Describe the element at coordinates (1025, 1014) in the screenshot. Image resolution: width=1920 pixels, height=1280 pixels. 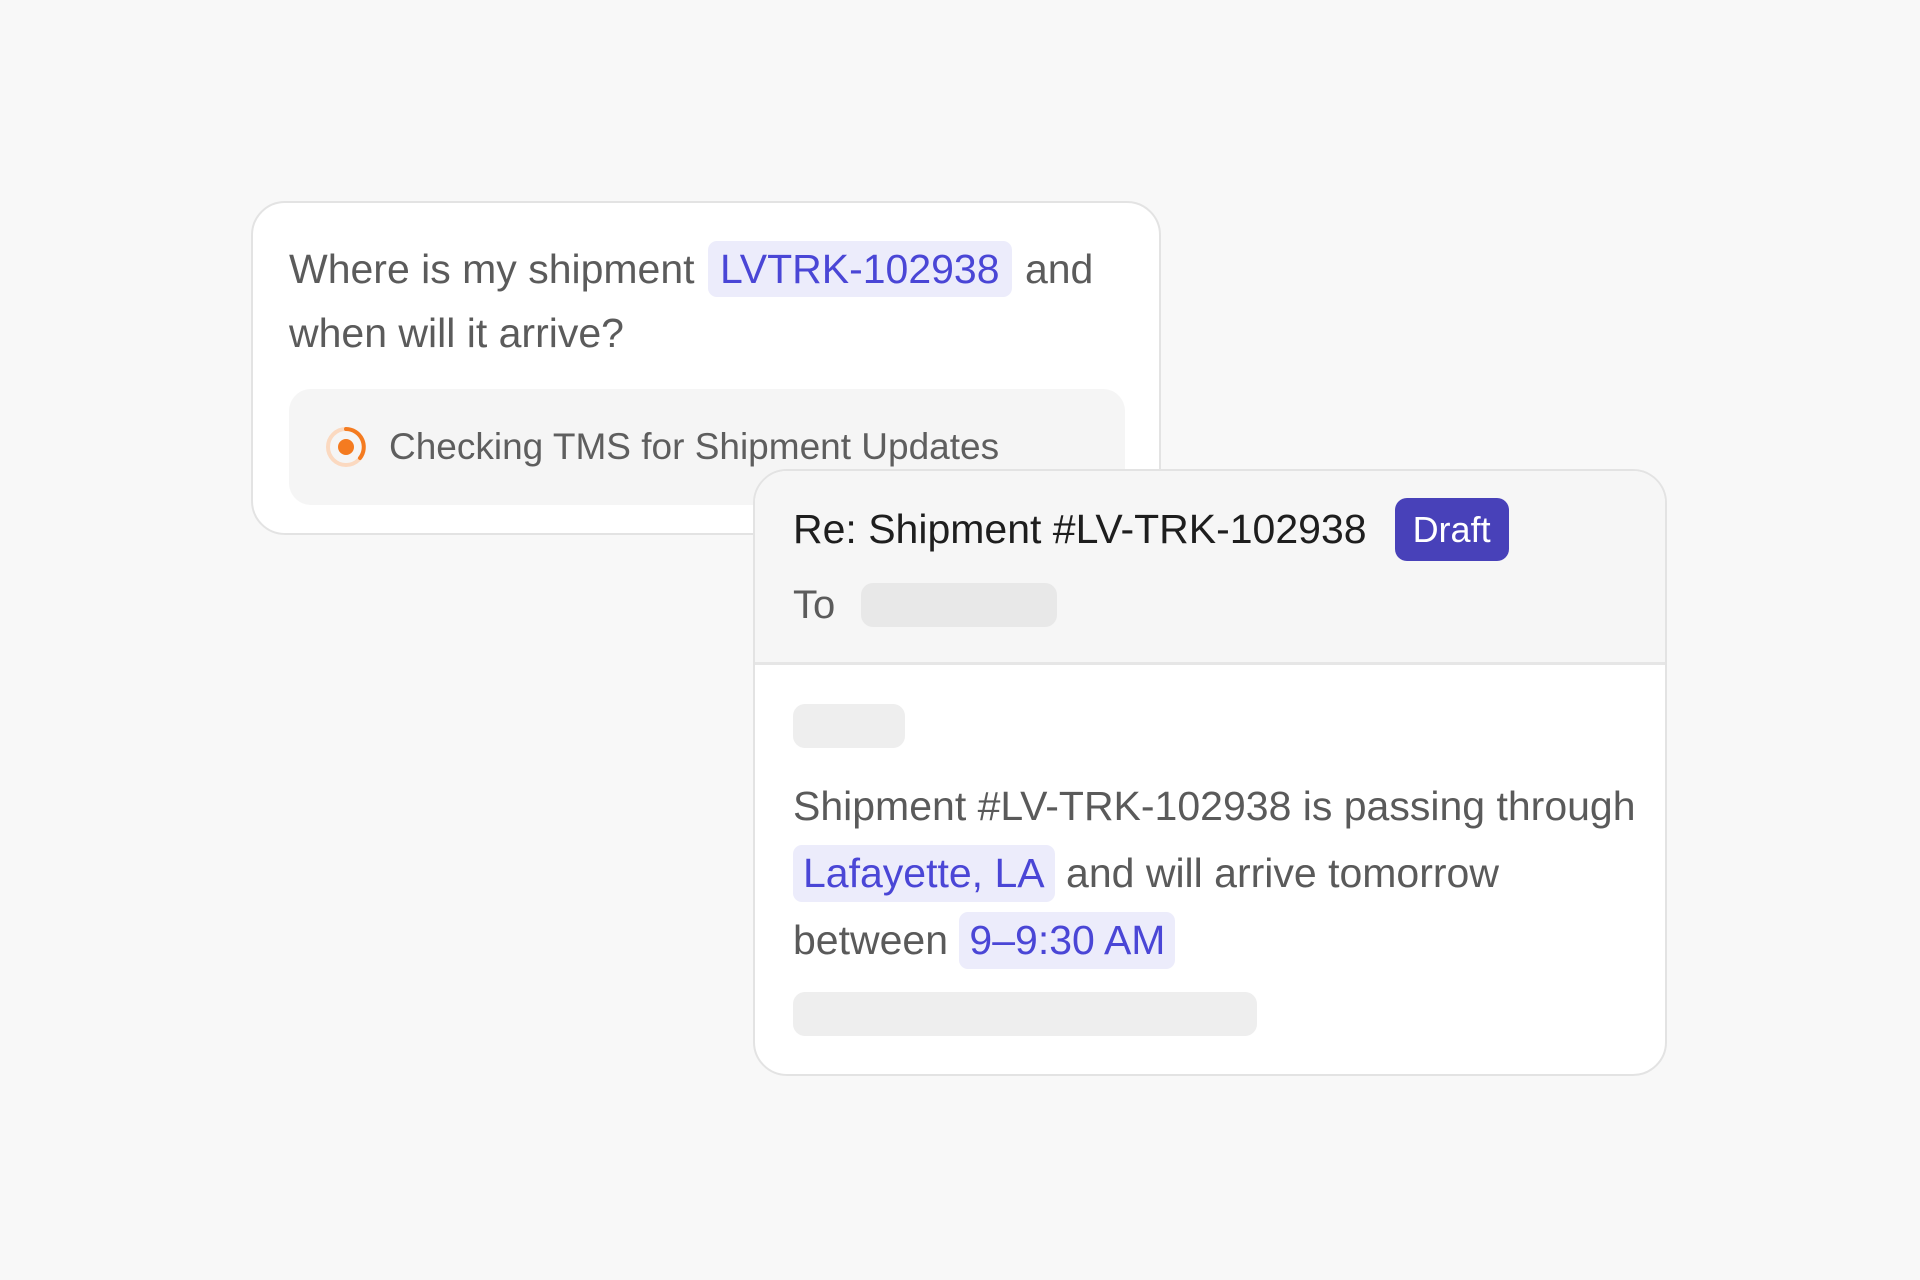
I see `signature-placeholder` at that location.